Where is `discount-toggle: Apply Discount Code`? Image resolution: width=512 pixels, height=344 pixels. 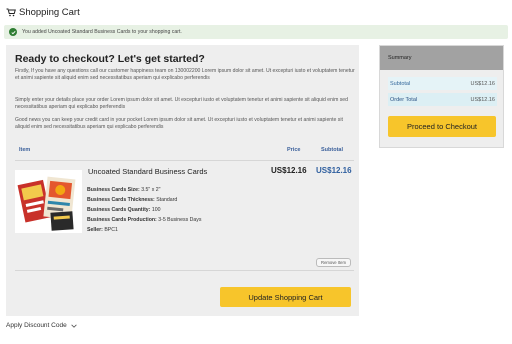 discount-toggle: Apply Discount Code is located at coordinates (41, 325).